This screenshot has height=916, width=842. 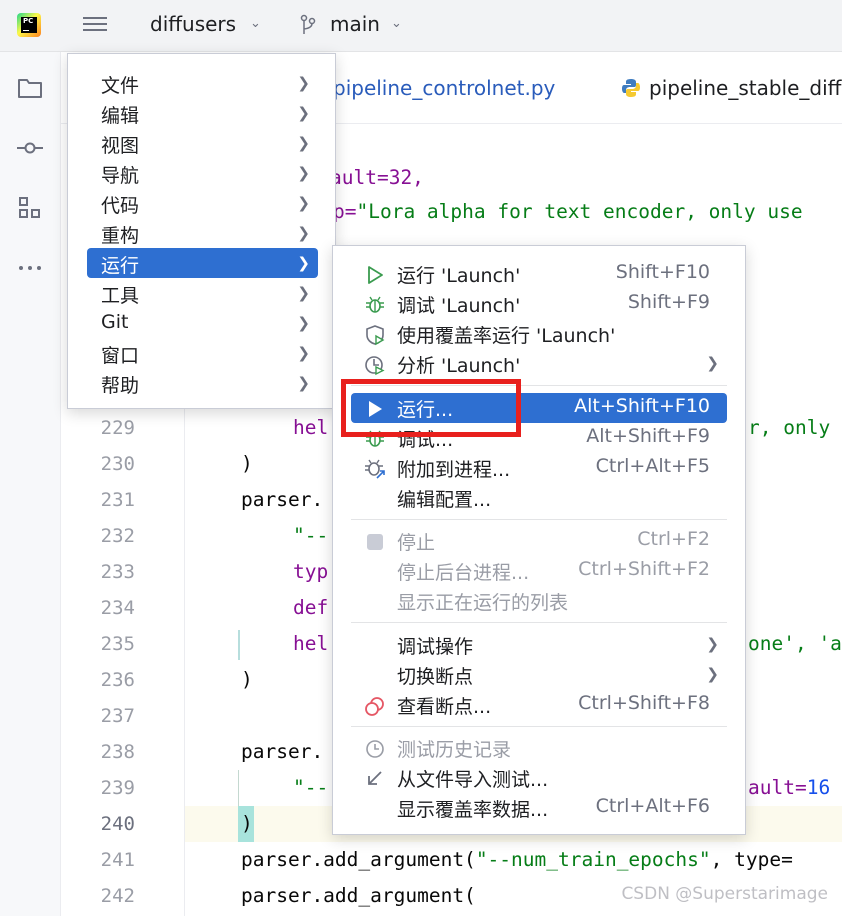 I want to click on menu-item-file: 文件 ❯, so click(x=202, y=83).